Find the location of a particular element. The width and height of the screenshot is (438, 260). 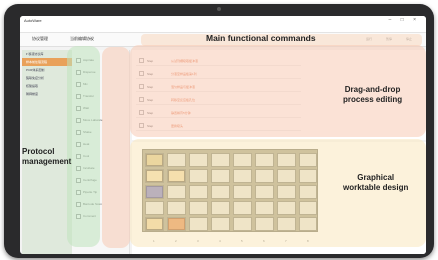

protocol-highlight is located at coordinates (83, 146).